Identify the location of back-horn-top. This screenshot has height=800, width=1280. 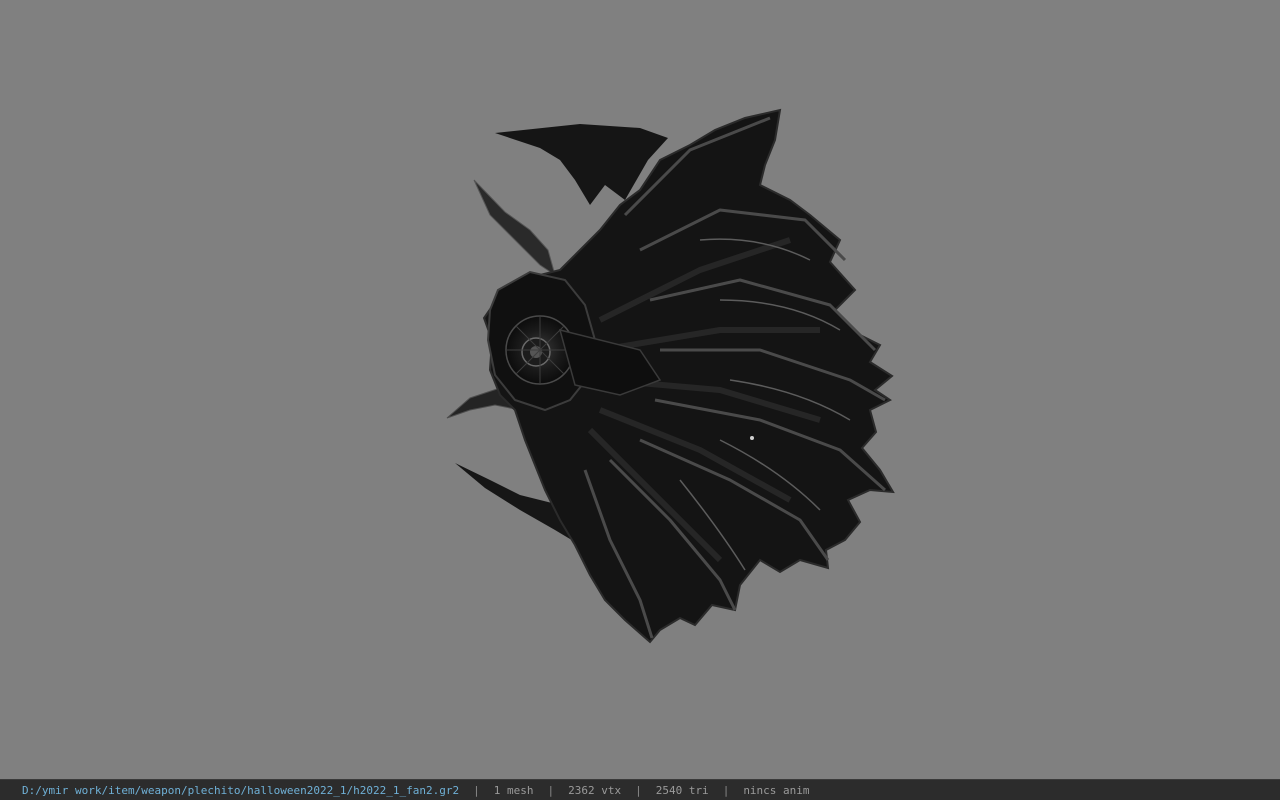
(514, 228).